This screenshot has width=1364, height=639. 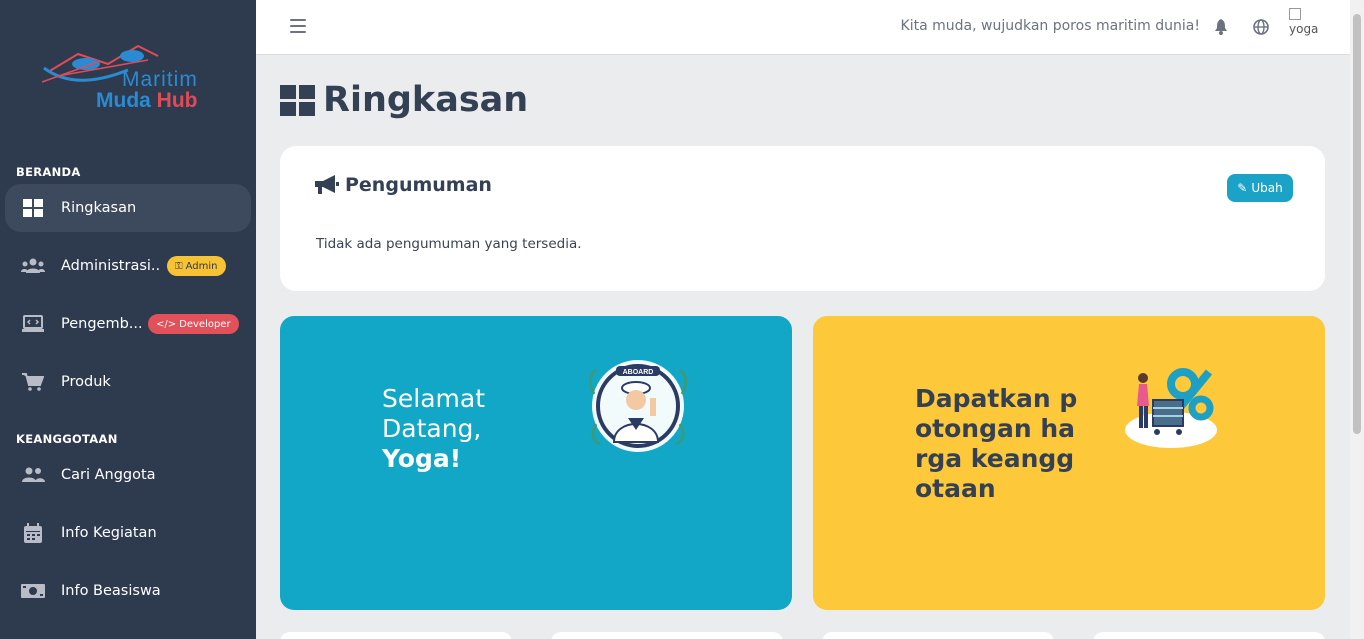 I want to click on menu-toggle-icon, so click(x=298, y=26).